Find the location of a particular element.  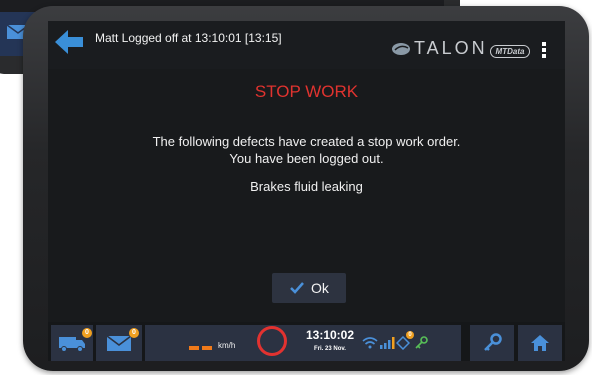

mail-icon is located at coordinates (119, 342).